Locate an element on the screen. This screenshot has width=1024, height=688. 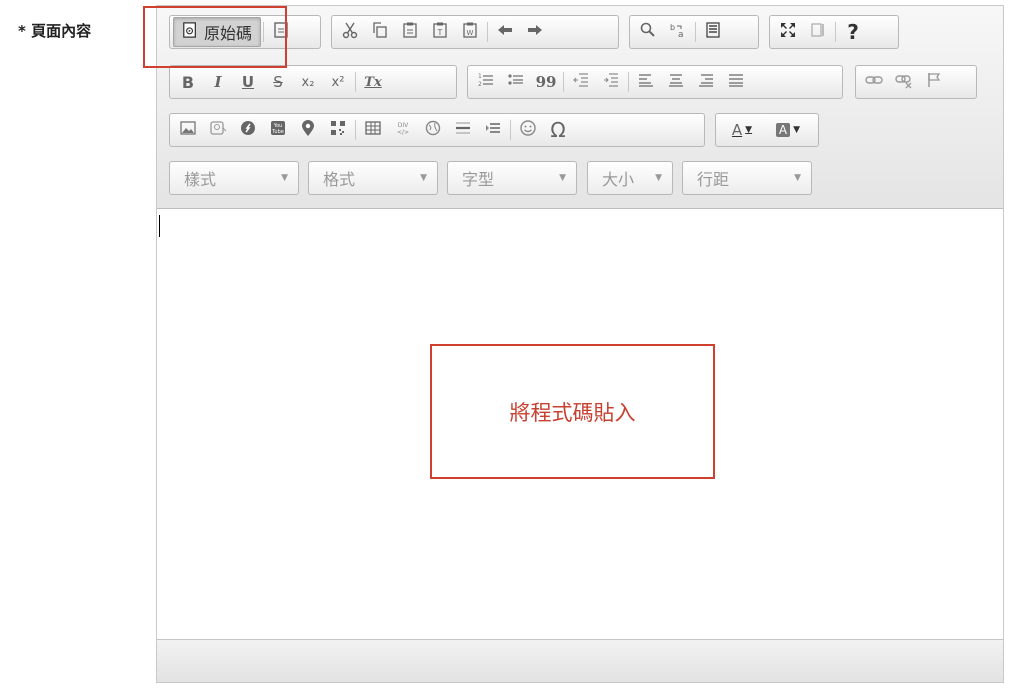
copy-button is located at coordinates (380, 32).